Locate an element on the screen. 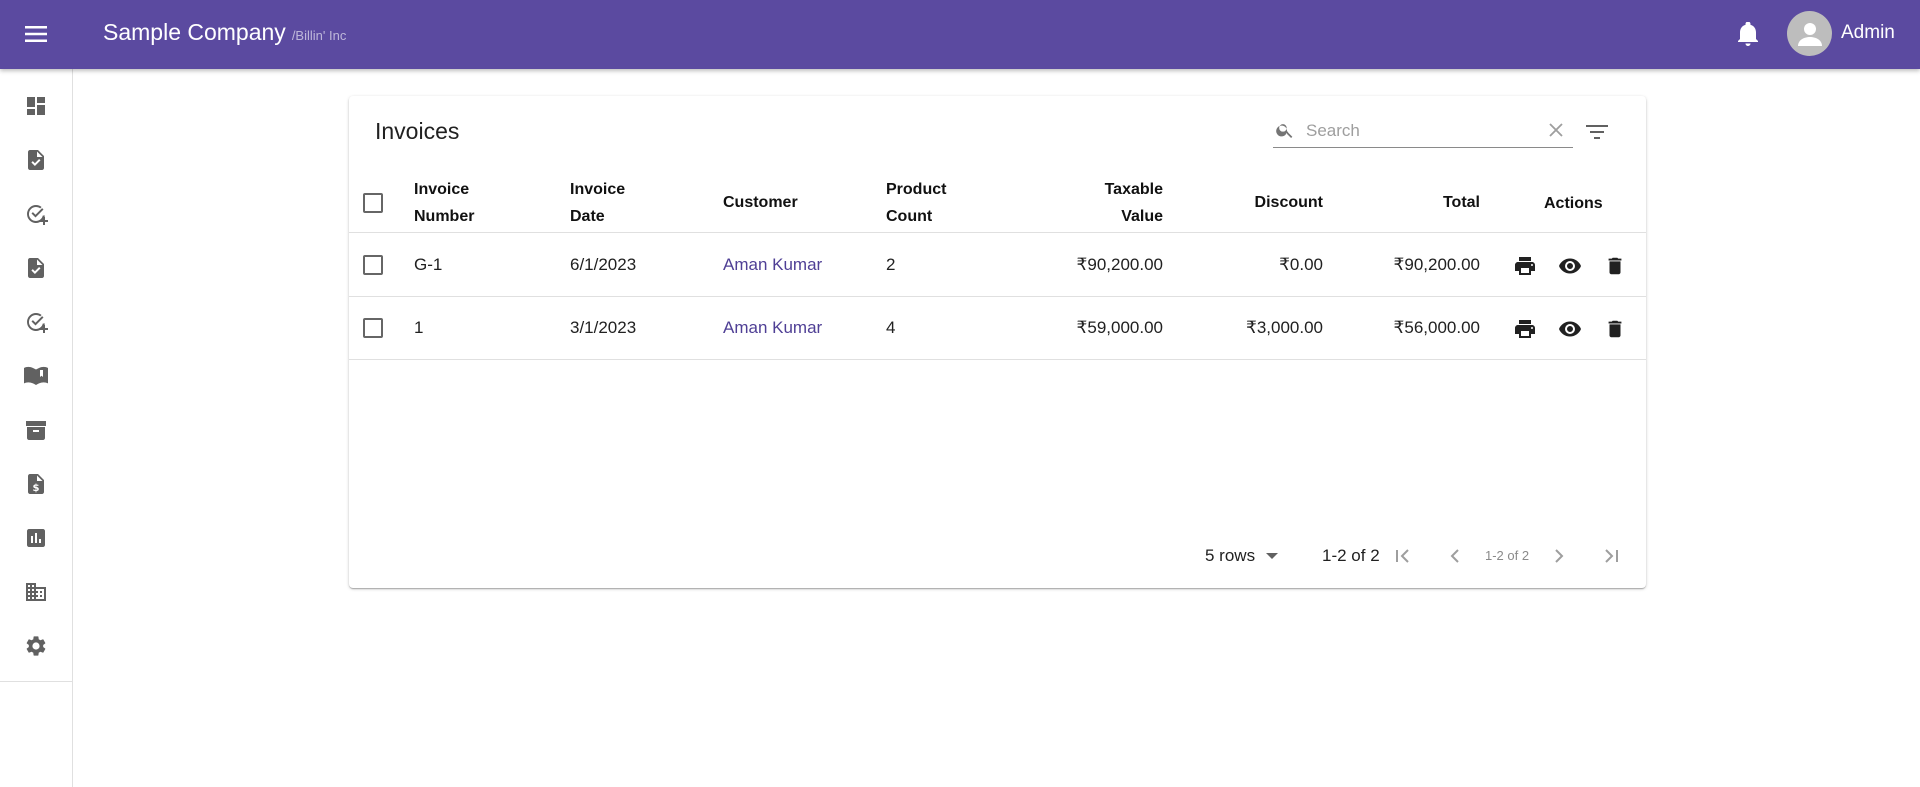 The height and width of the screenshot is (787, 1920). nav-settings-icon is located at coordinates (36, 646).